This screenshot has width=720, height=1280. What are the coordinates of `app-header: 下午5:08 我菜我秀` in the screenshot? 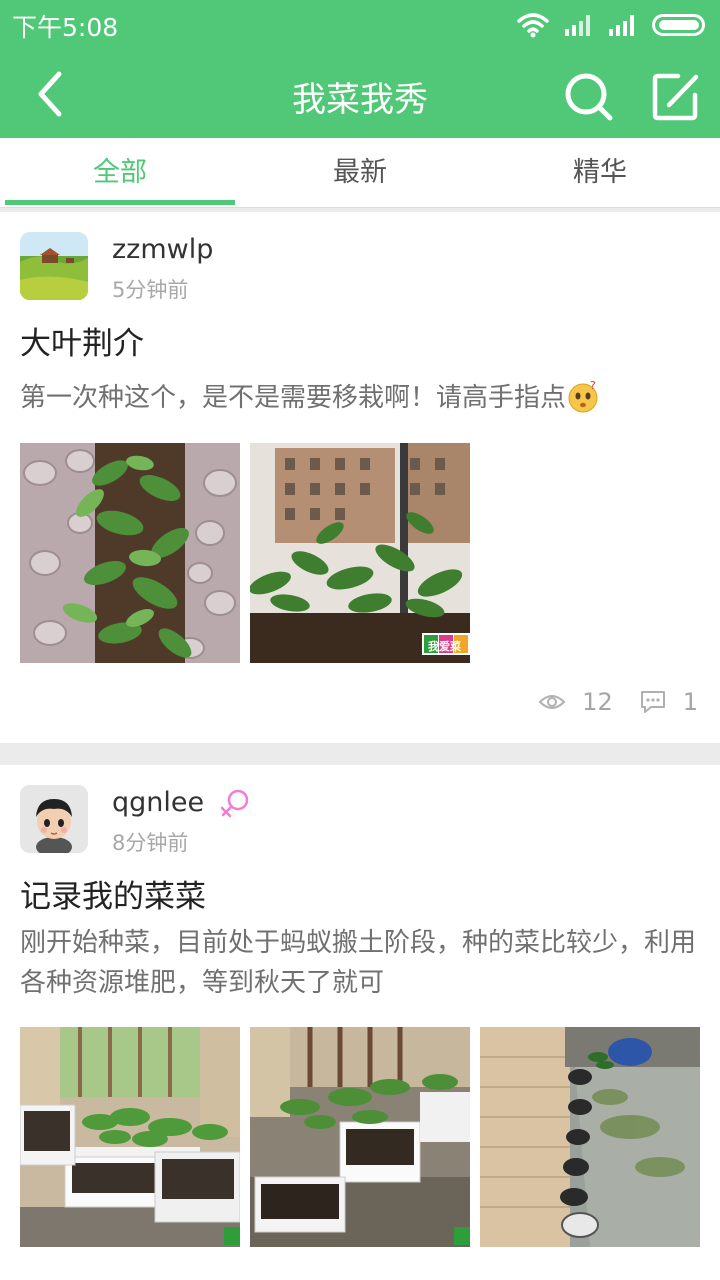 It's located at (360, 69).